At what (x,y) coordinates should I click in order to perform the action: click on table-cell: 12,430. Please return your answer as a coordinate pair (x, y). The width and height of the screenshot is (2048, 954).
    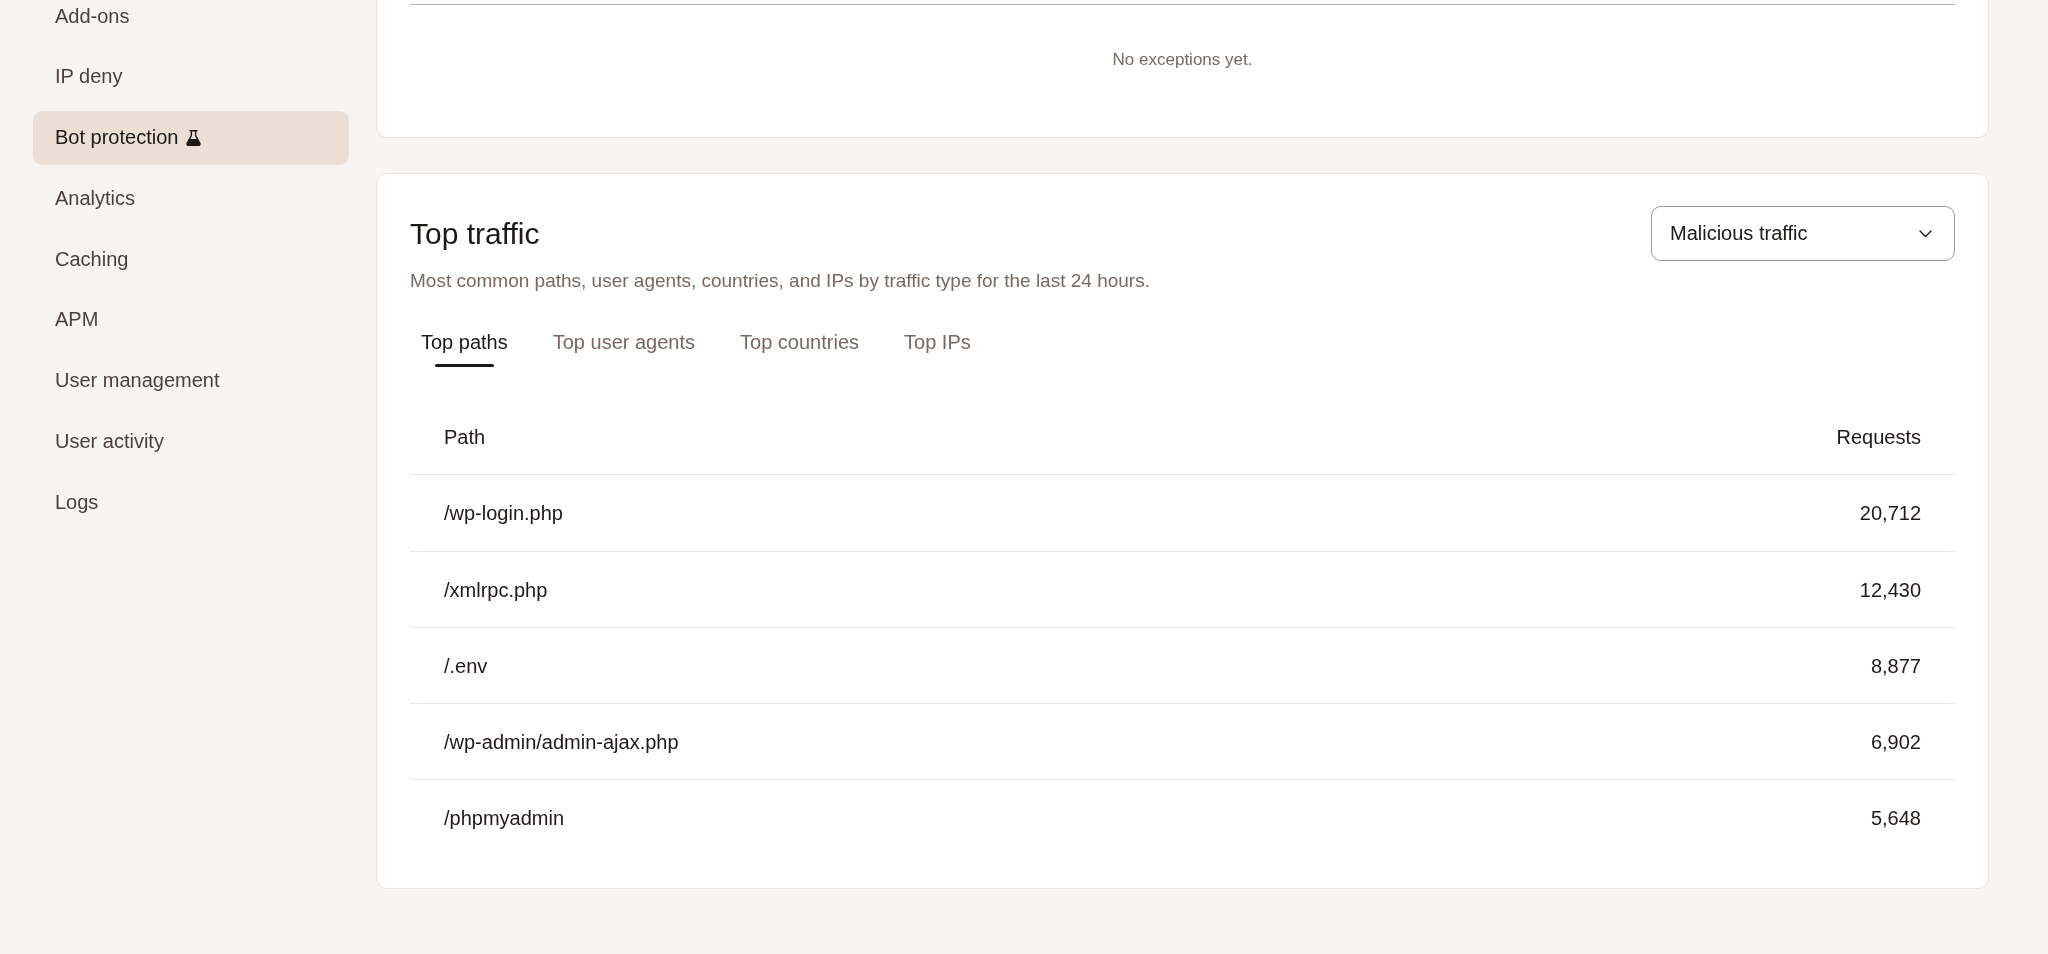
    Looking at the image, I should click on (1890, 589).